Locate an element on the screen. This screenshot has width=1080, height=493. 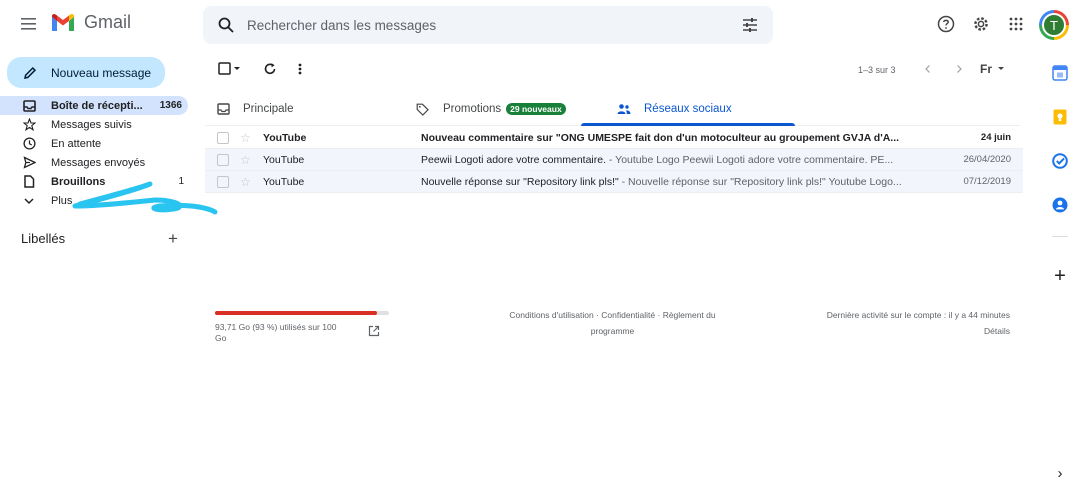
tab-reseaux-sociaux: Réseaux sociaux is located at coordinates (674, 109).